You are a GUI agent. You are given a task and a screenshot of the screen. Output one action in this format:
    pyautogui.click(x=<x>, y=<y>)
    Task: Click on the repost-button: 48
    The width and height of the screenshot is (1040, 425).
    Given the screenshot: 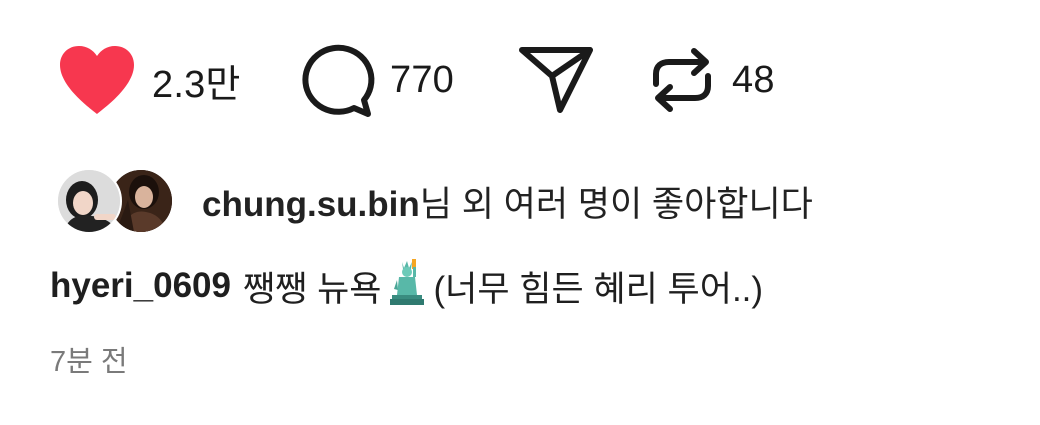 What is the action you would take?
    pyautogui.click(x=710, y=80)
    